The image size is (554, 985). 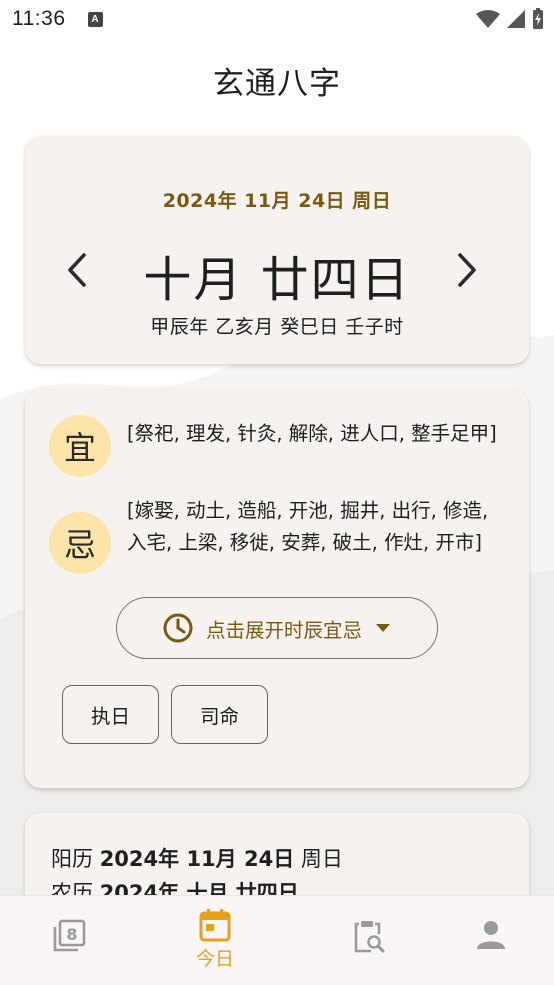 What do you see at coordinates (214, 959) in the screenshot?
I see `nav-label-today: 今日` at bounding box center [214, 959].